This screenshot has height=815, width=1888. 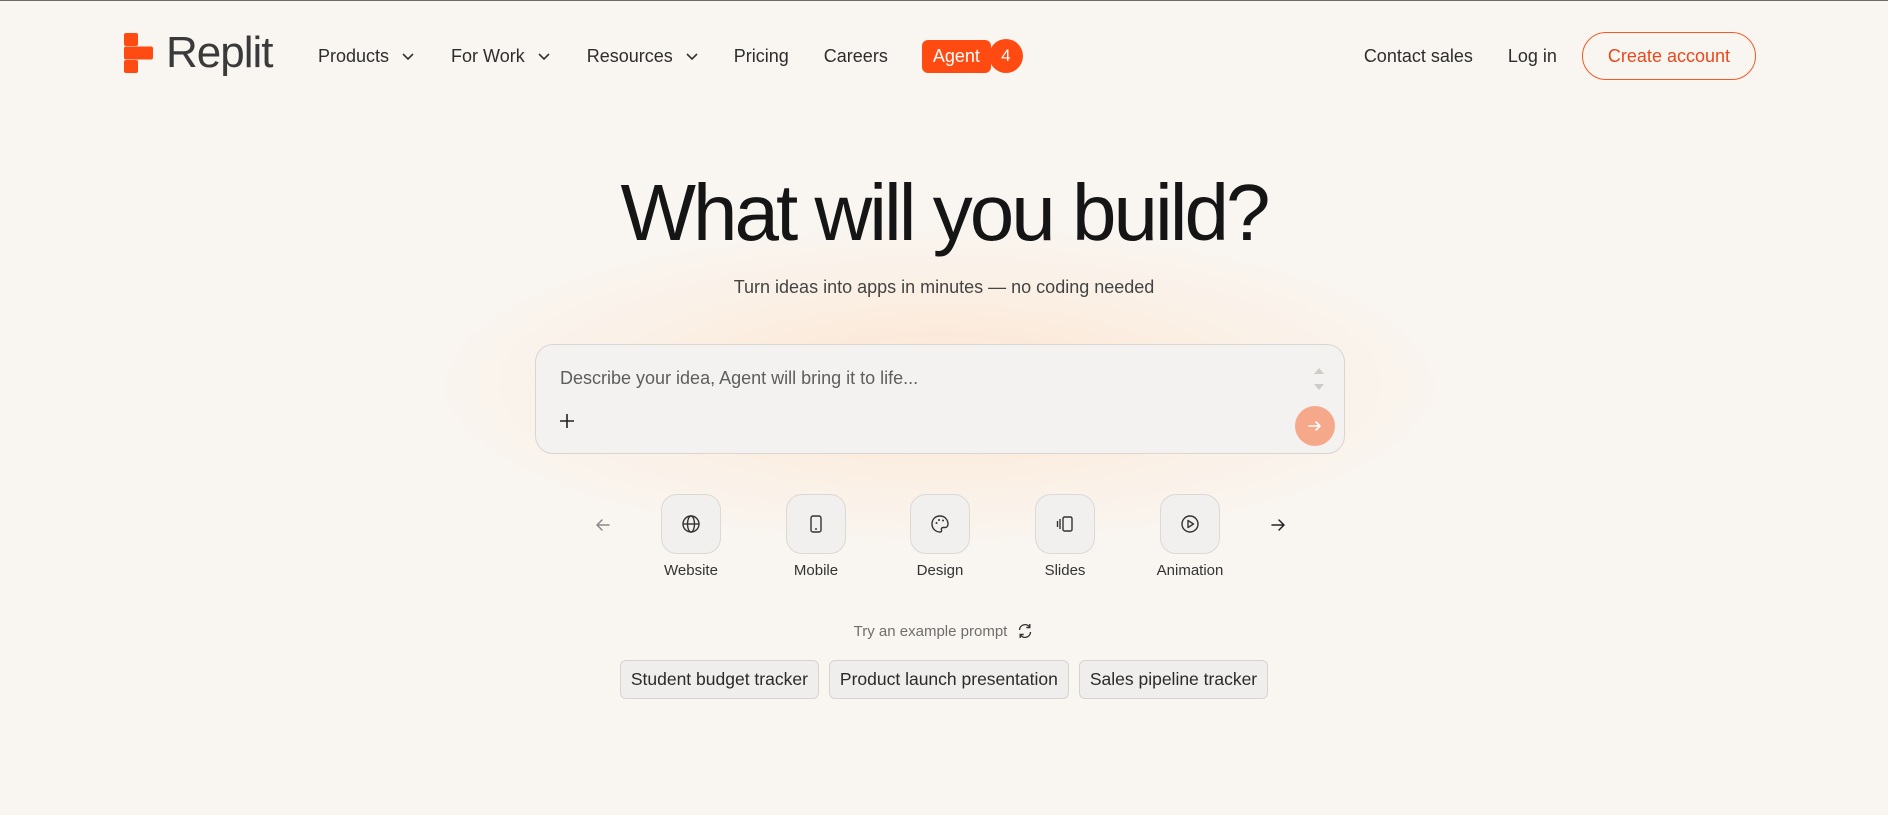 What do you see at coordinates (1005, 56) in the screenshot?
I see `agent-badge: 4` at bounding box center [1005, 56].